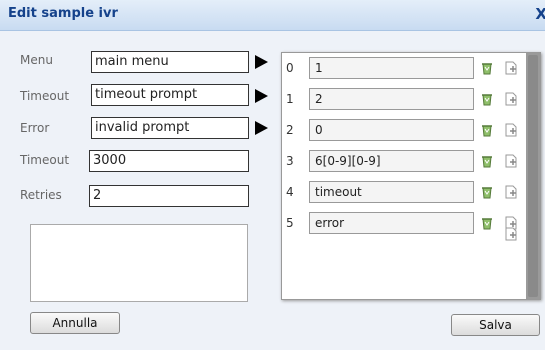 The image size is (545, 350). I want to click on option-value-field: 1, so click(391, 68).